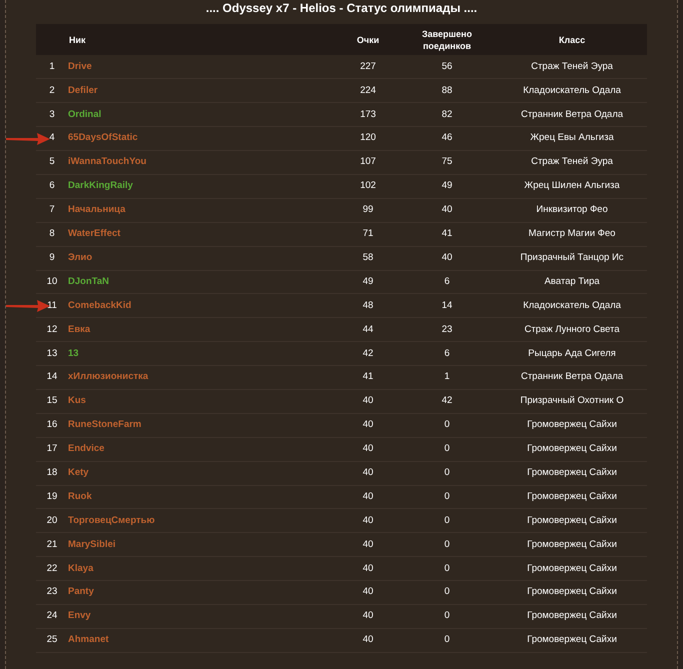 This screenshot has height=669, width=683. Describe the element at coordinates (447, 66) in the screenshot. I see `duels-value: 56` at that location.